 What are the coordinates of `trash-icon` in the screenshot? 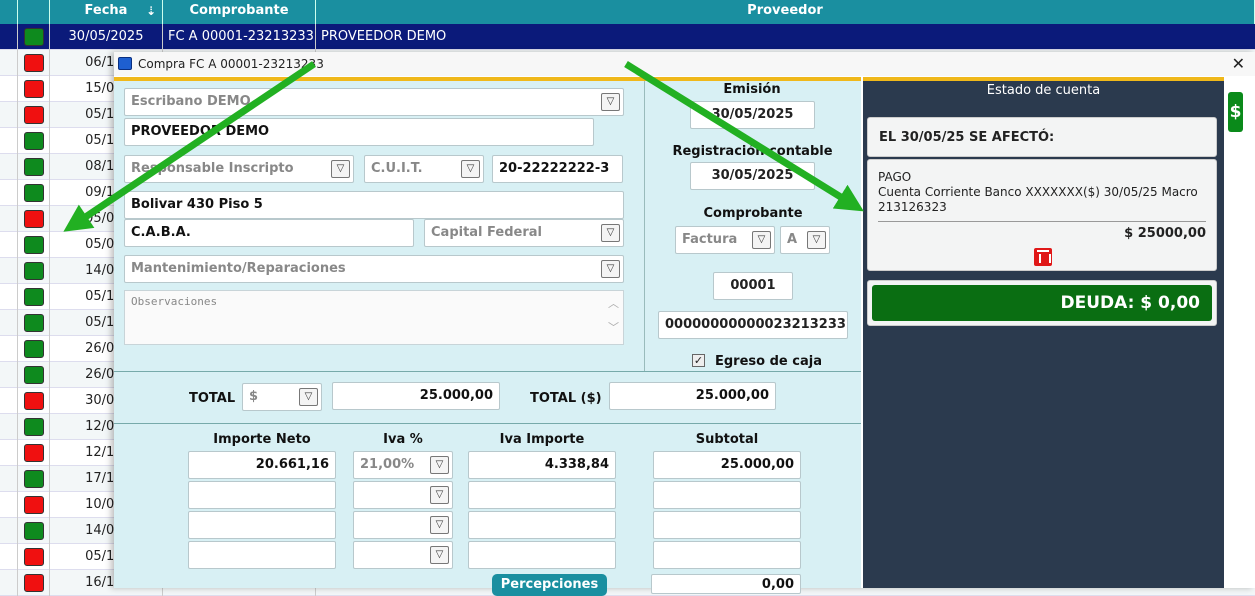 It's located at (1043, 257).